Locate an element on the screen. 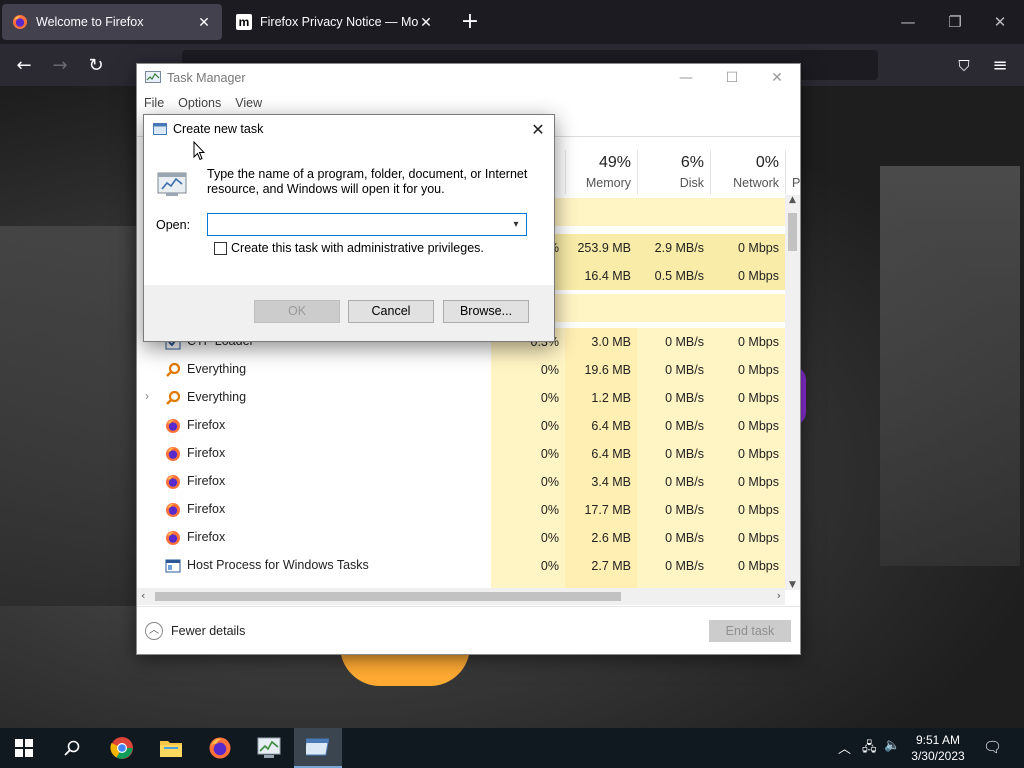  chevron-down-icon: ▾ is located at coordinates (516, 224).